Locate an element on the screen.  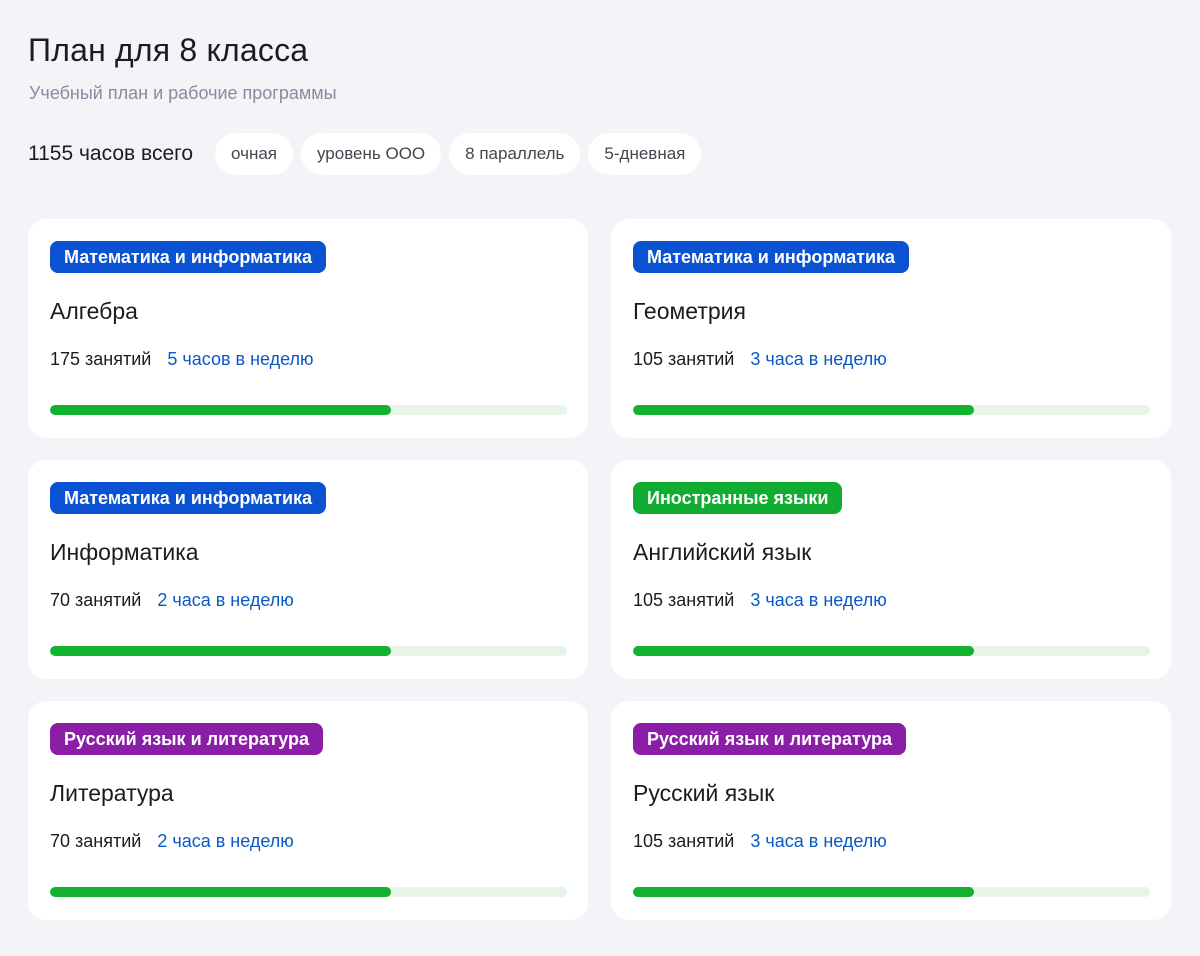
chip-level: уровень ООО is located at coordinates (371, 154).